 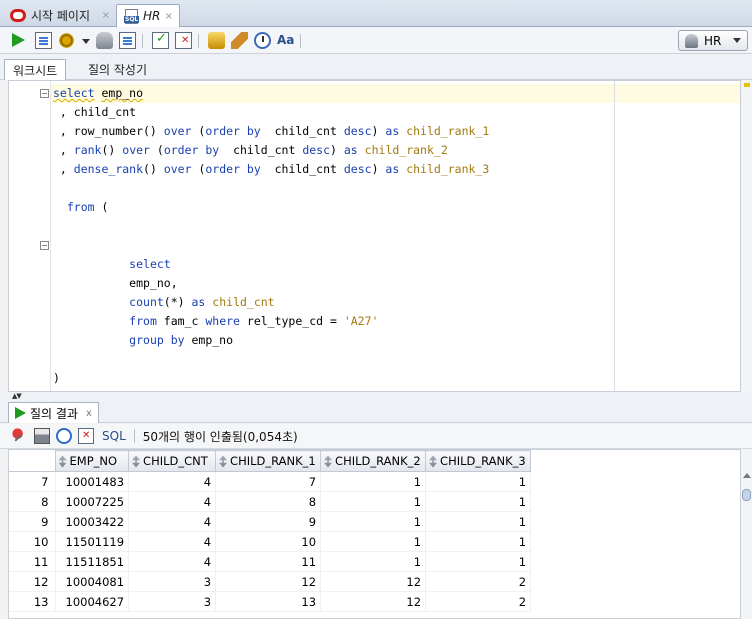 What do you see at coordinates (101, 207) in the screenshot?
I see `code-token: (` at bounding box center [101, 207].